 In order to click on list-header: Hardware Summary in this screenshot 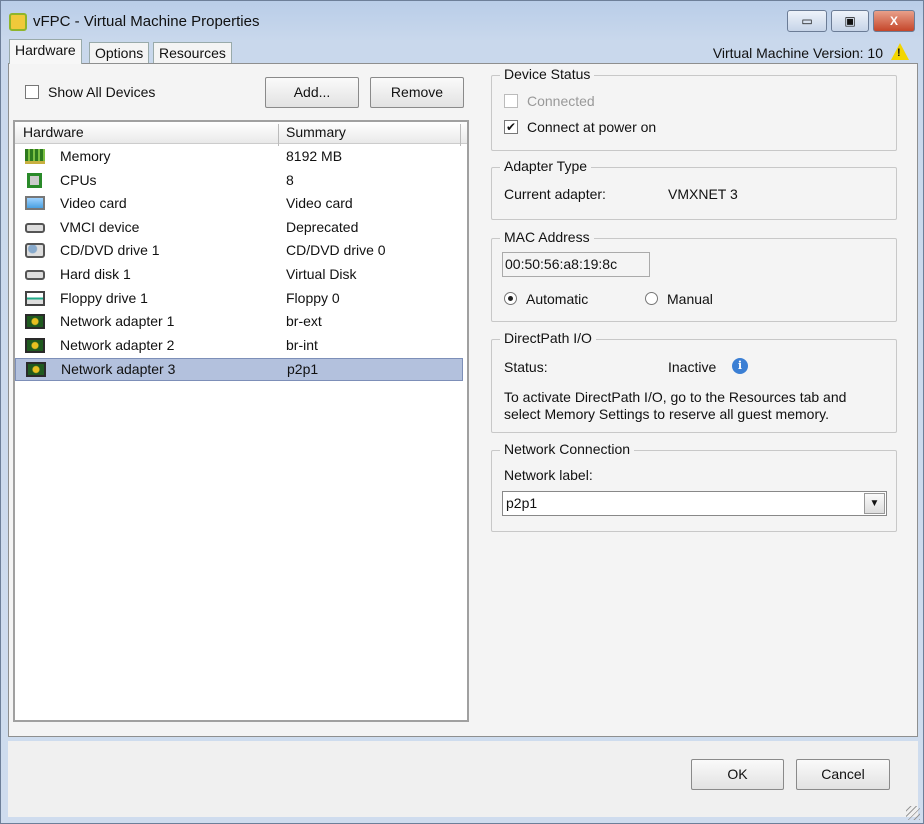, I will do `click(241, 134)`.